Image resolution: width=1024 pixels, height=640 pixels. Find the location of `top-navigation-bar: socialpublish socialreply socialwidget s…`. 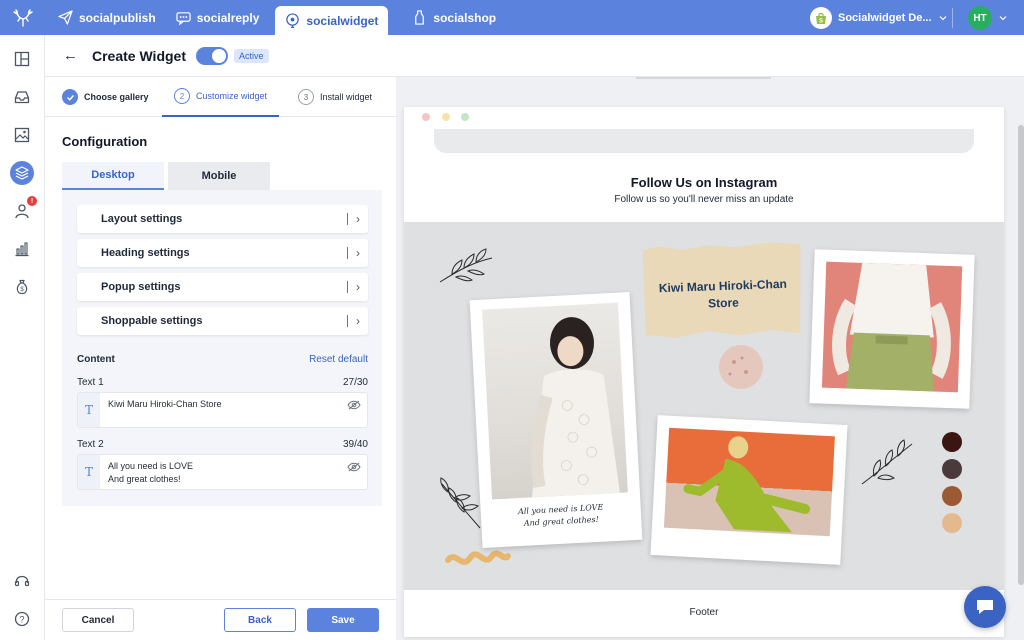

top-navigation-bar: socialpublish socialreply socialwidget s… is located at coordinates (512, 17).